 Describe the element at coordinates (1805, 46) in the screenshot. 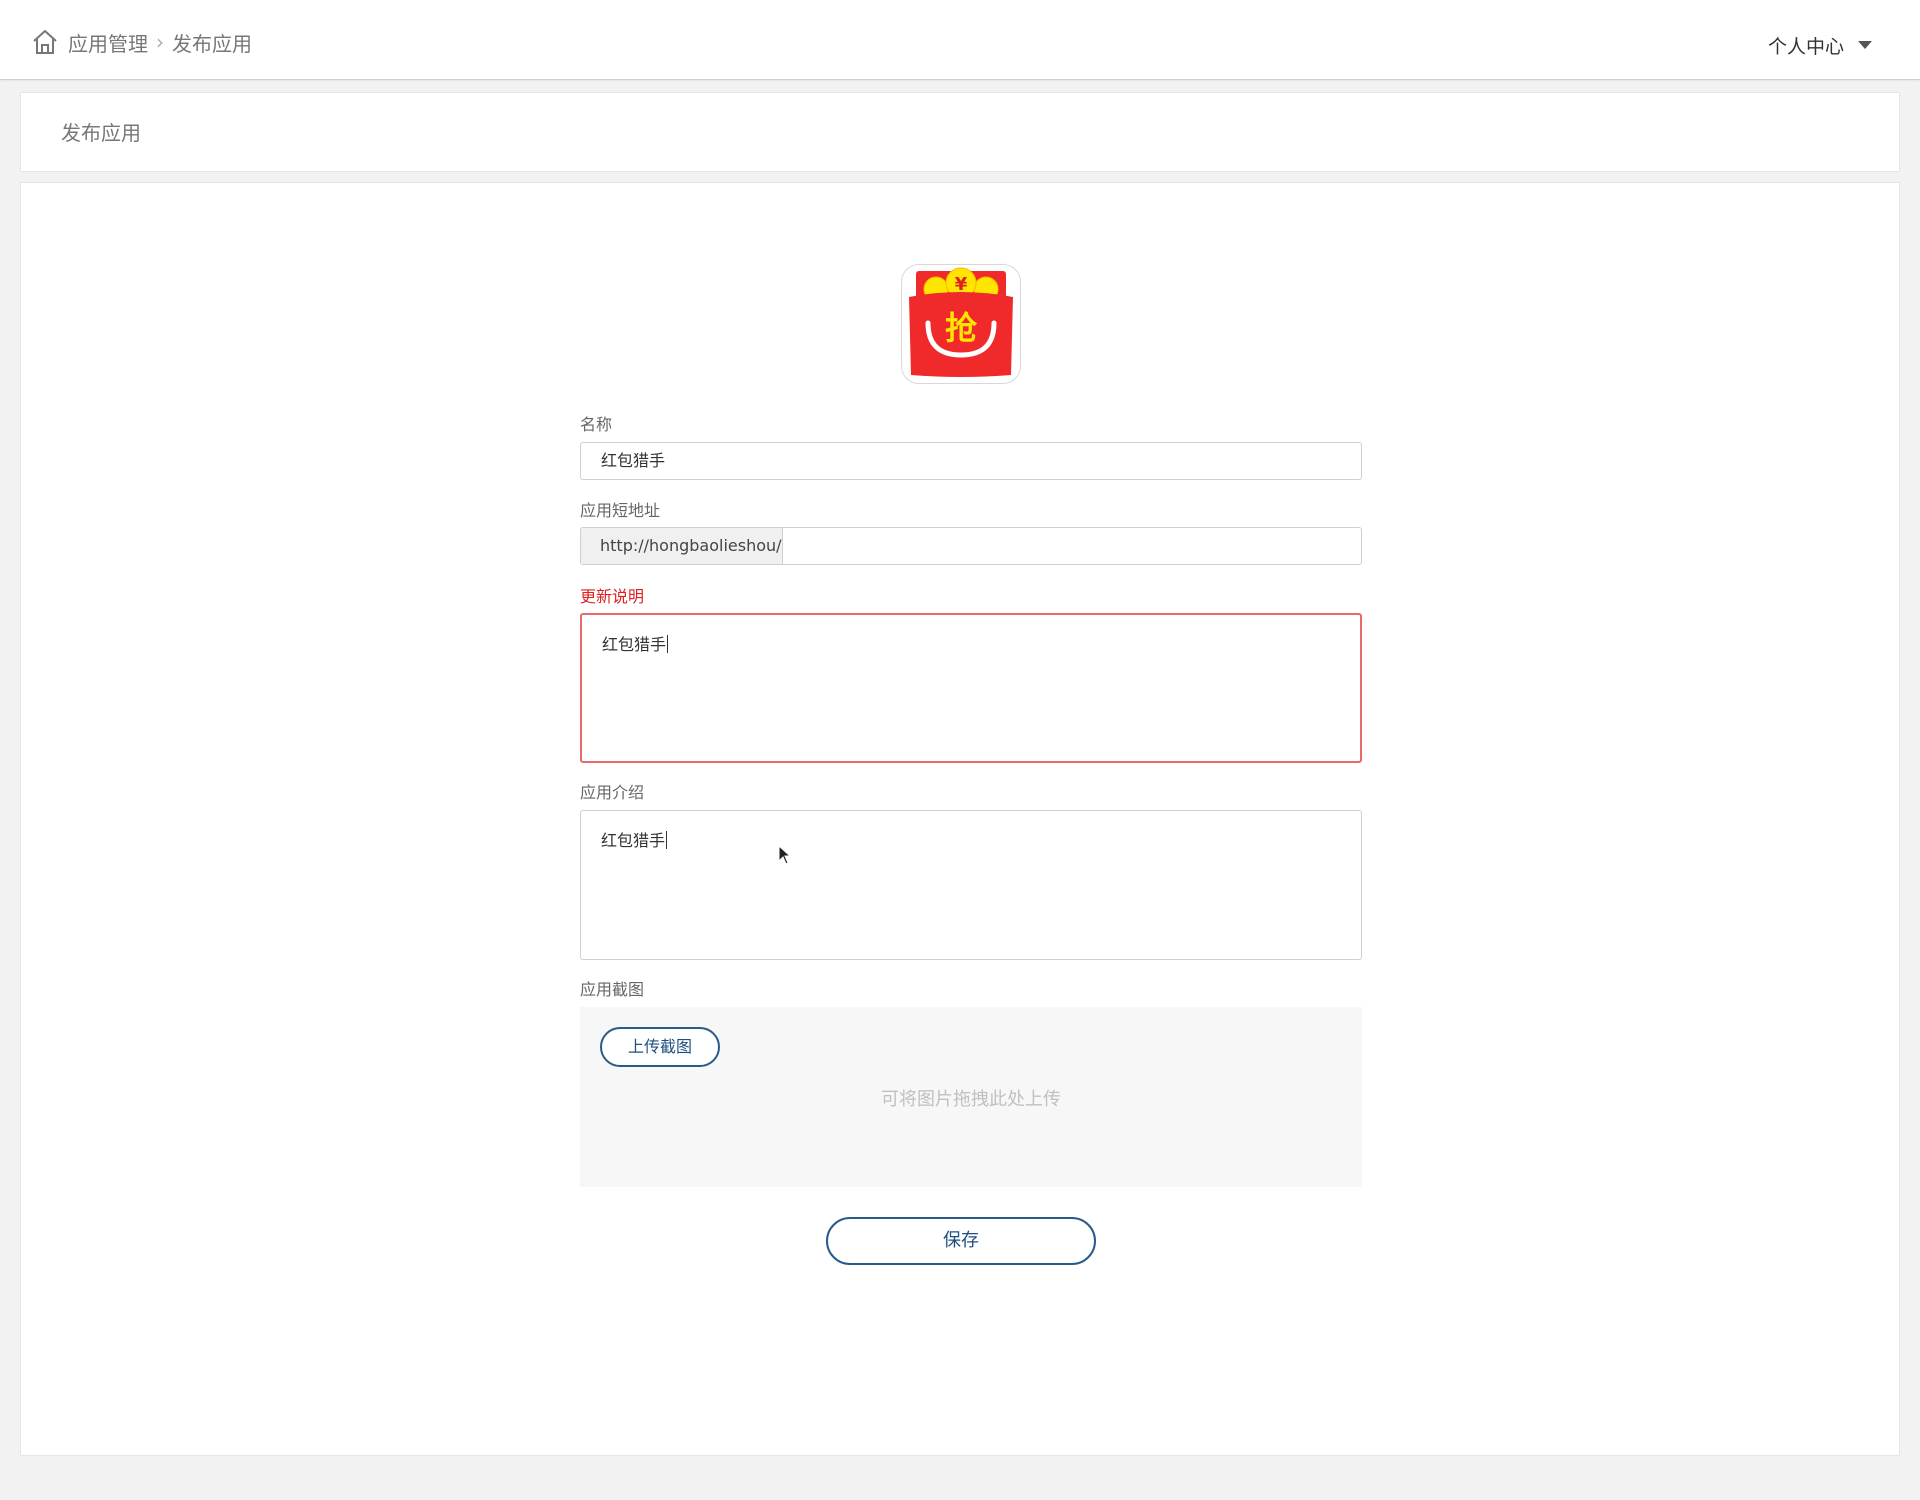

I see `user-center-label: 个人中心` at that location.